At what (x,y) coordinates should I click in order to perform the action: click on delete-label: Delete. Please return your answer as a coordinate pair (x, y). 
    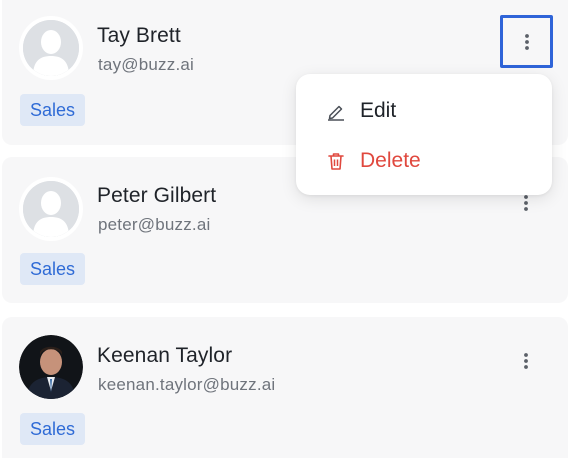
    Looking at the image, I should click on (390, 160).